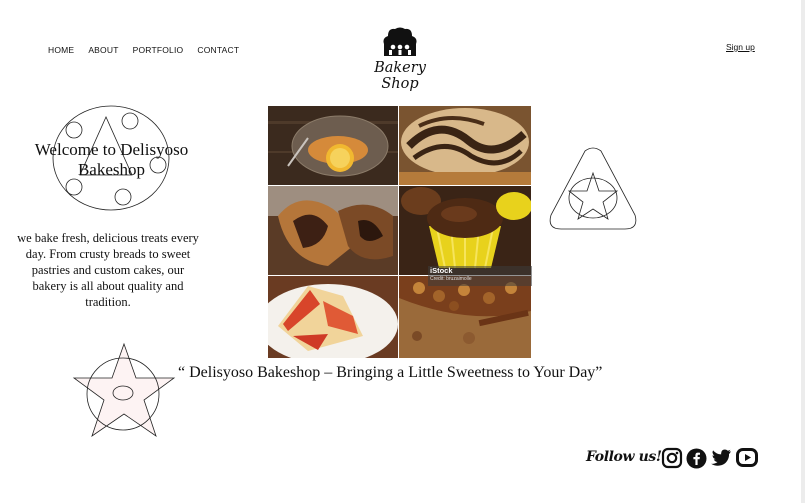  What do you see at coordinates (400, 41) in the screenshot?
I see `chef-hat-icon` at bounding box center [400, 41].